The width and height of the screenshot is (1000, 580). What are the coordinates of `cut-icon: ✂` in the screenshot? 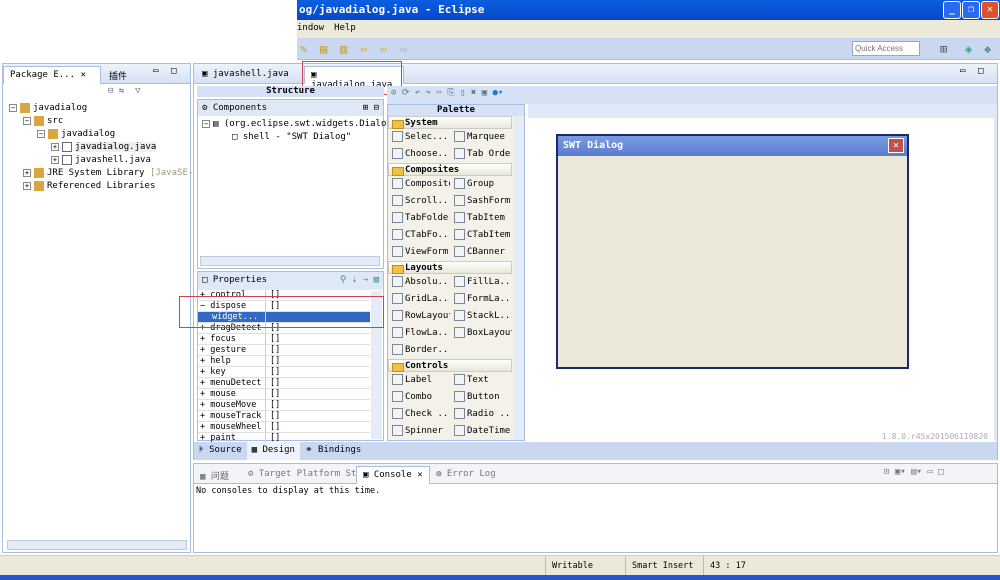 It's located at (439, 93).